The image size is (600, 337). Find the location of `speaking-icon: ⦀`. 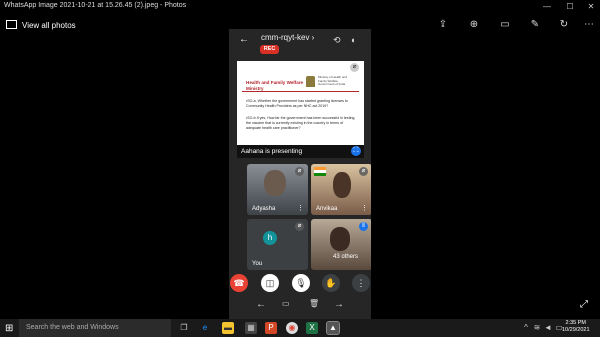

speaking-icon: ⦀ is located at coordinates (363, 226).